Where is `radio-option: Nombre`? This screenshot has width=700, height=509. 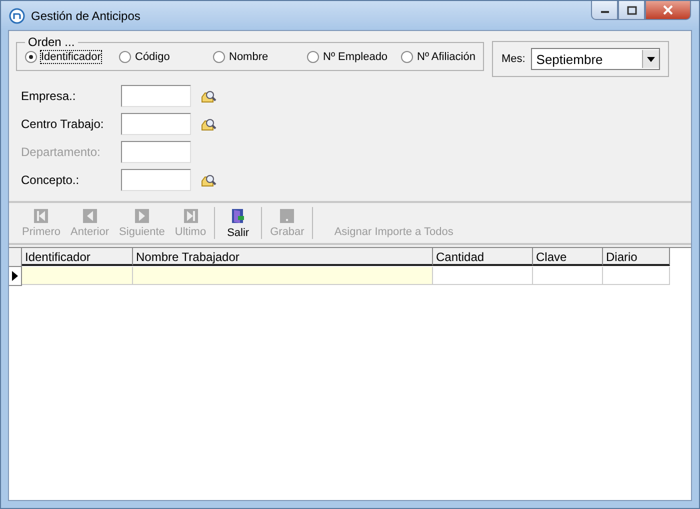
radio-option: Nombre is located at coordinates (260, 57).